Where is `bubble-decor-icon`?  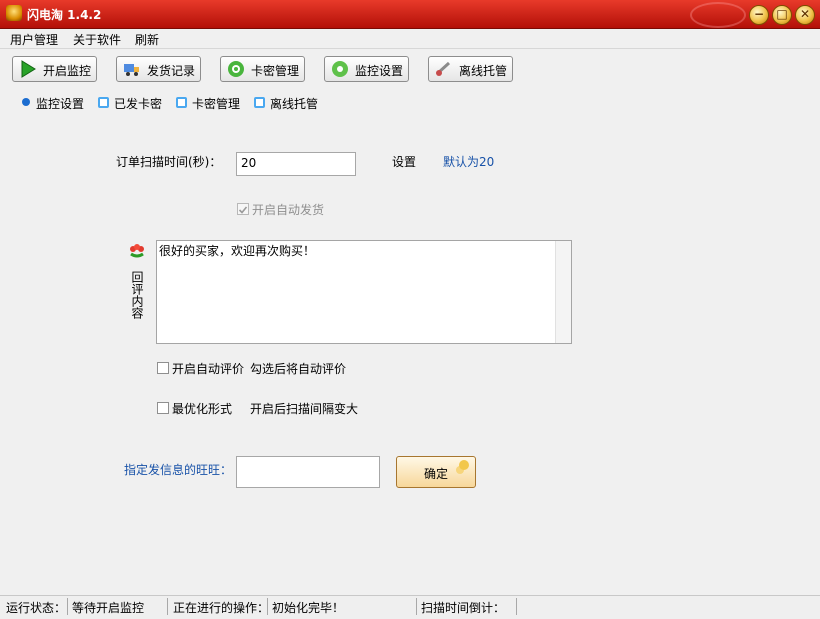
bubble-decor-icon is located at coordinates (464, 465).